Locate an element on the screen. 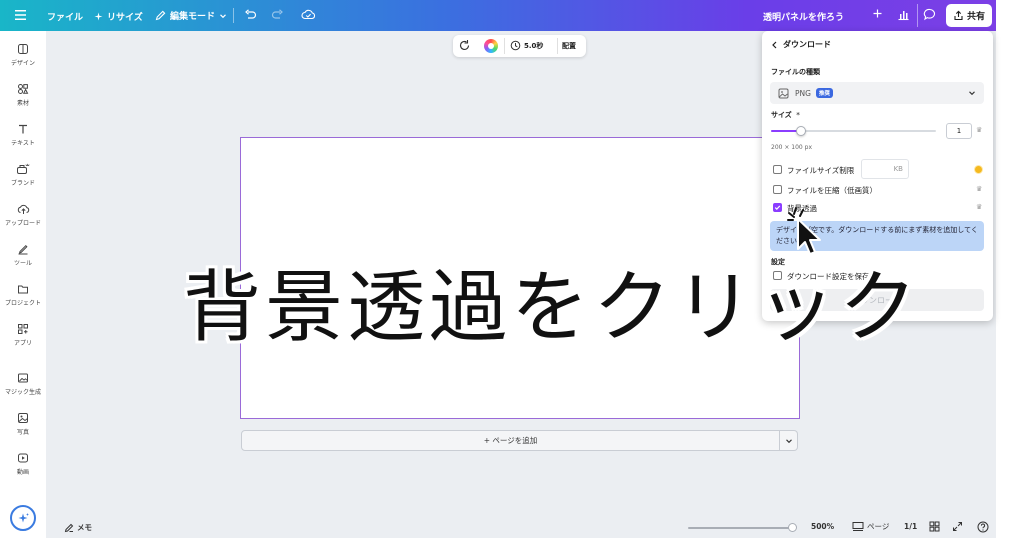 The height and width of the screenshot is (538, 1024). plus-icon is located at coordinates (877, 13).